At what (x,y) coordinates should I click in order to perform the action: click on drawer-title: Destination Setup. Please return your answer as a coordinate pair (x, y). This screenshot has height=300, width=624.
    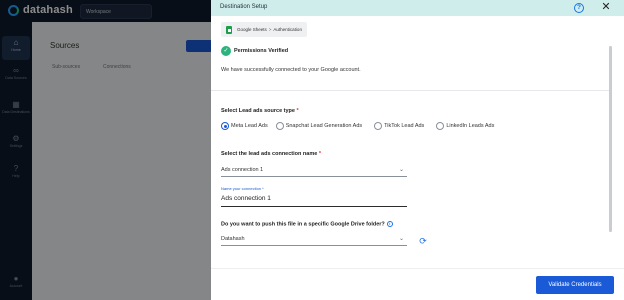
    Looking at the image, I should click on (244, 7).